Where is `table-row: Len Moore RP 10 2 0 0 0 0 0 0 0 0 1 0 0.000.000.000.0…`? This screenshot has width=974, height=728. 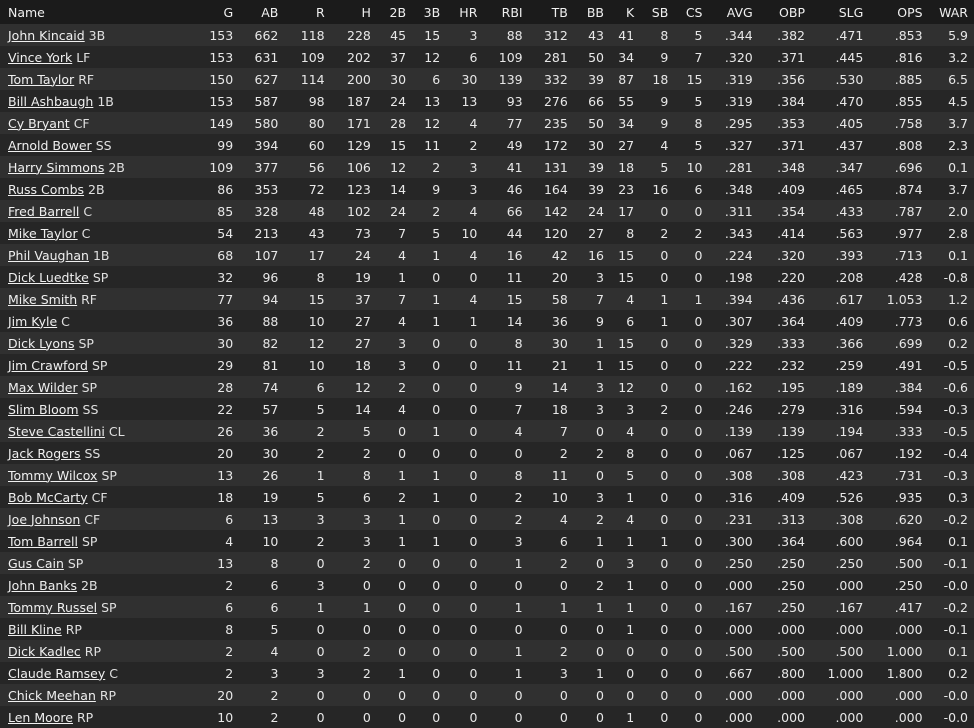
table-row: Len Moore RP 10 2 0 0 0 0 0 0 0 0 1 0 0.000.000.000.0… is located at coordinates (487, 717).